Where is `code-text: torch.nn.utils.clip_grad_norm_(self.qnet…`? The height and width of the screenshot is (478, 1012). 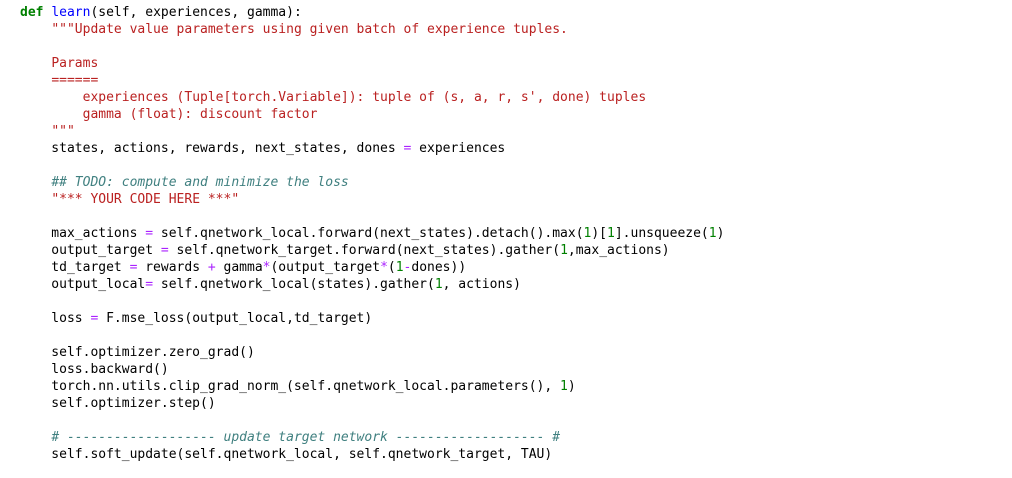
code-text: torch.nn.utils.clip_grad_norm_(self.qnet… is located at coordinates (290, 386).